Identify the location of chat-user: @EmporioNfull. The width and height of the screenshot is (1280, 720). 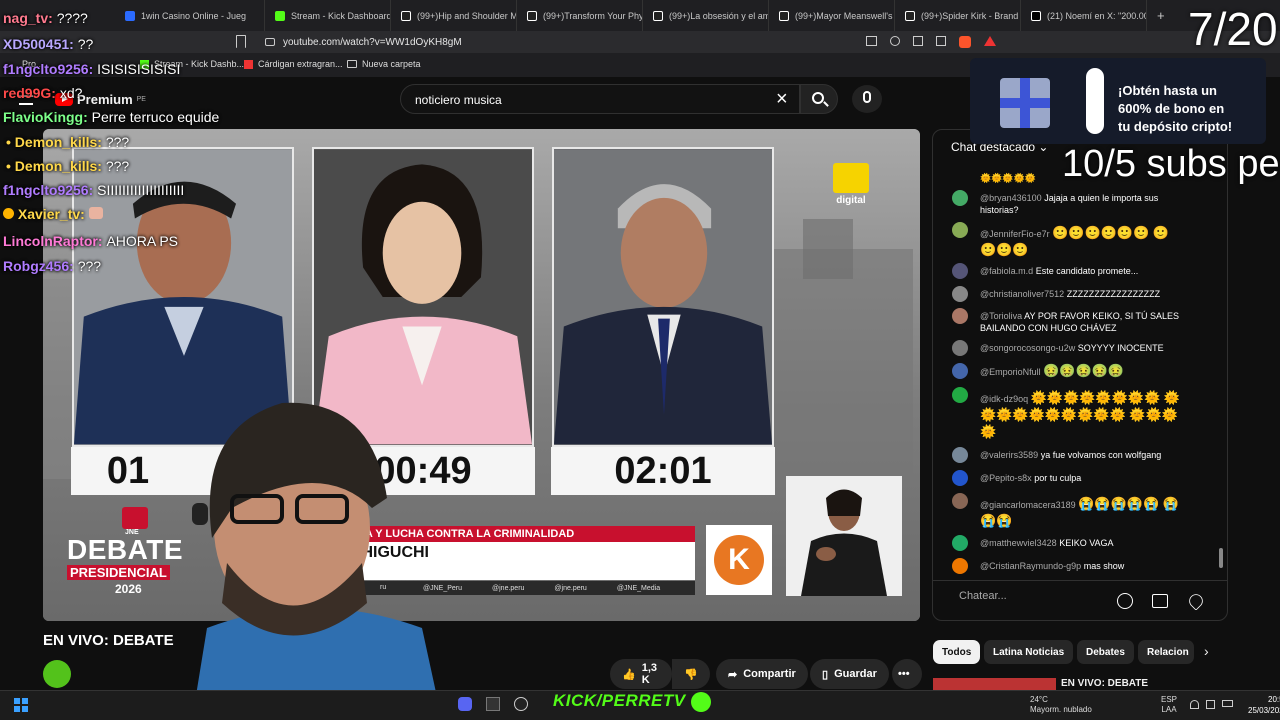
(1010, 372).